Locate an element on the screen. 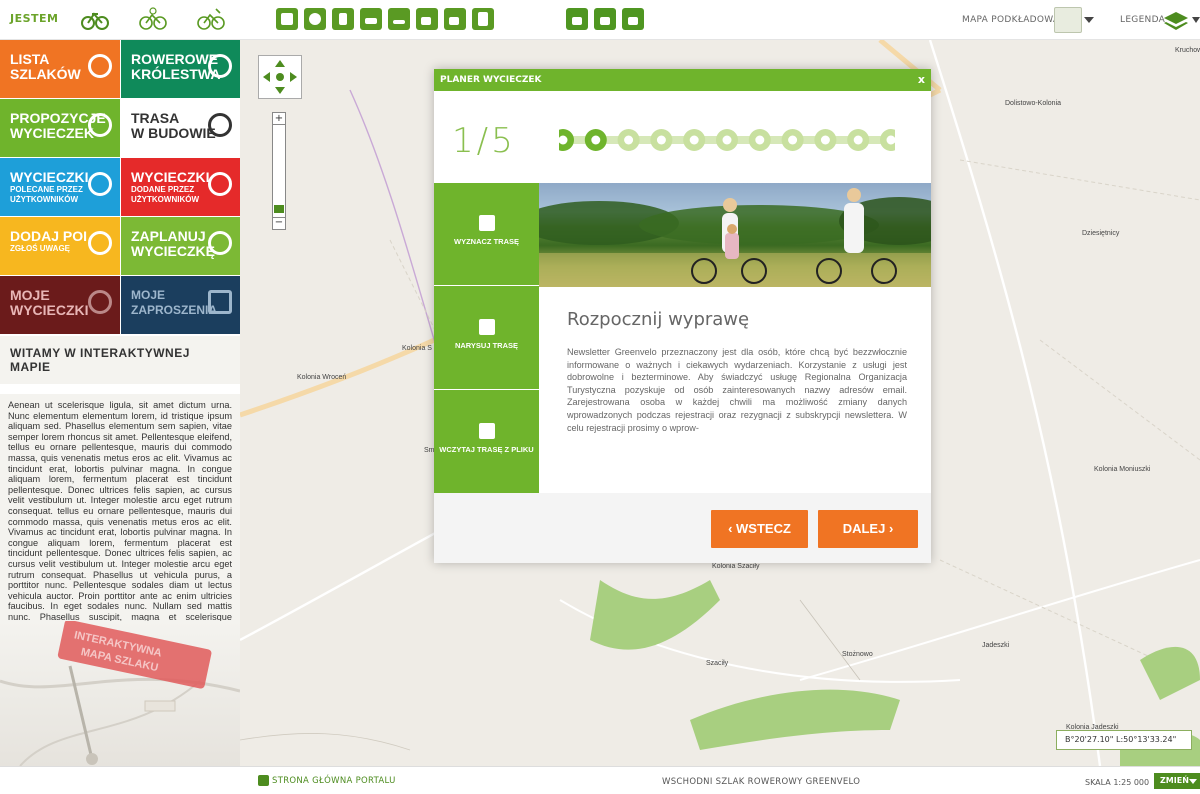  step-load-route: WCZYTAJ TRASĘ Z PLIKU is located at coordinates (486, 442).